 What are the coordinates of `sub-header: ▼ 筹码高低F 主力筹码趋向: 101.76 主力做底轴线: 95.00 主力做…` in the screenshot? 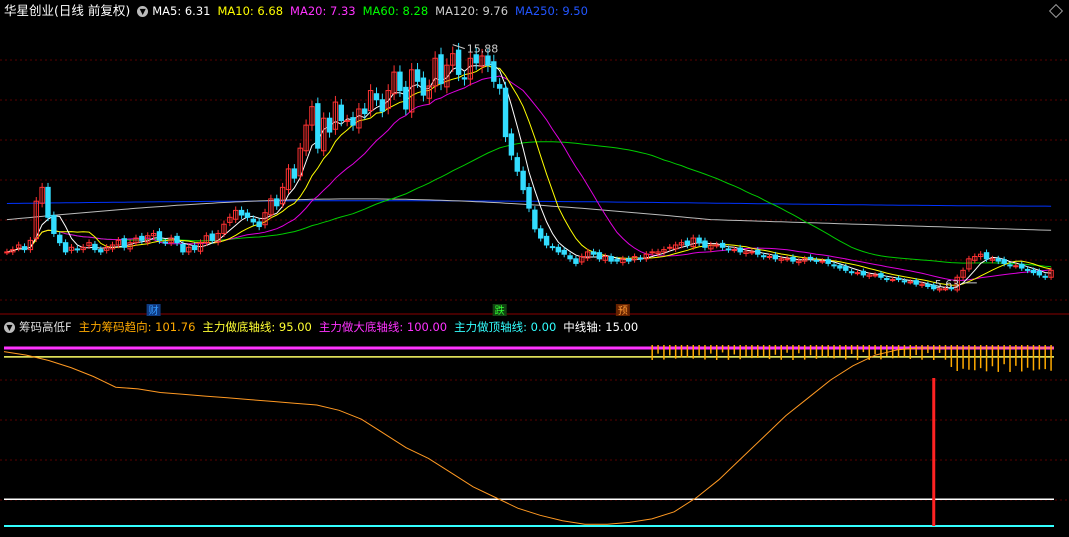 It's located at (324, 327).